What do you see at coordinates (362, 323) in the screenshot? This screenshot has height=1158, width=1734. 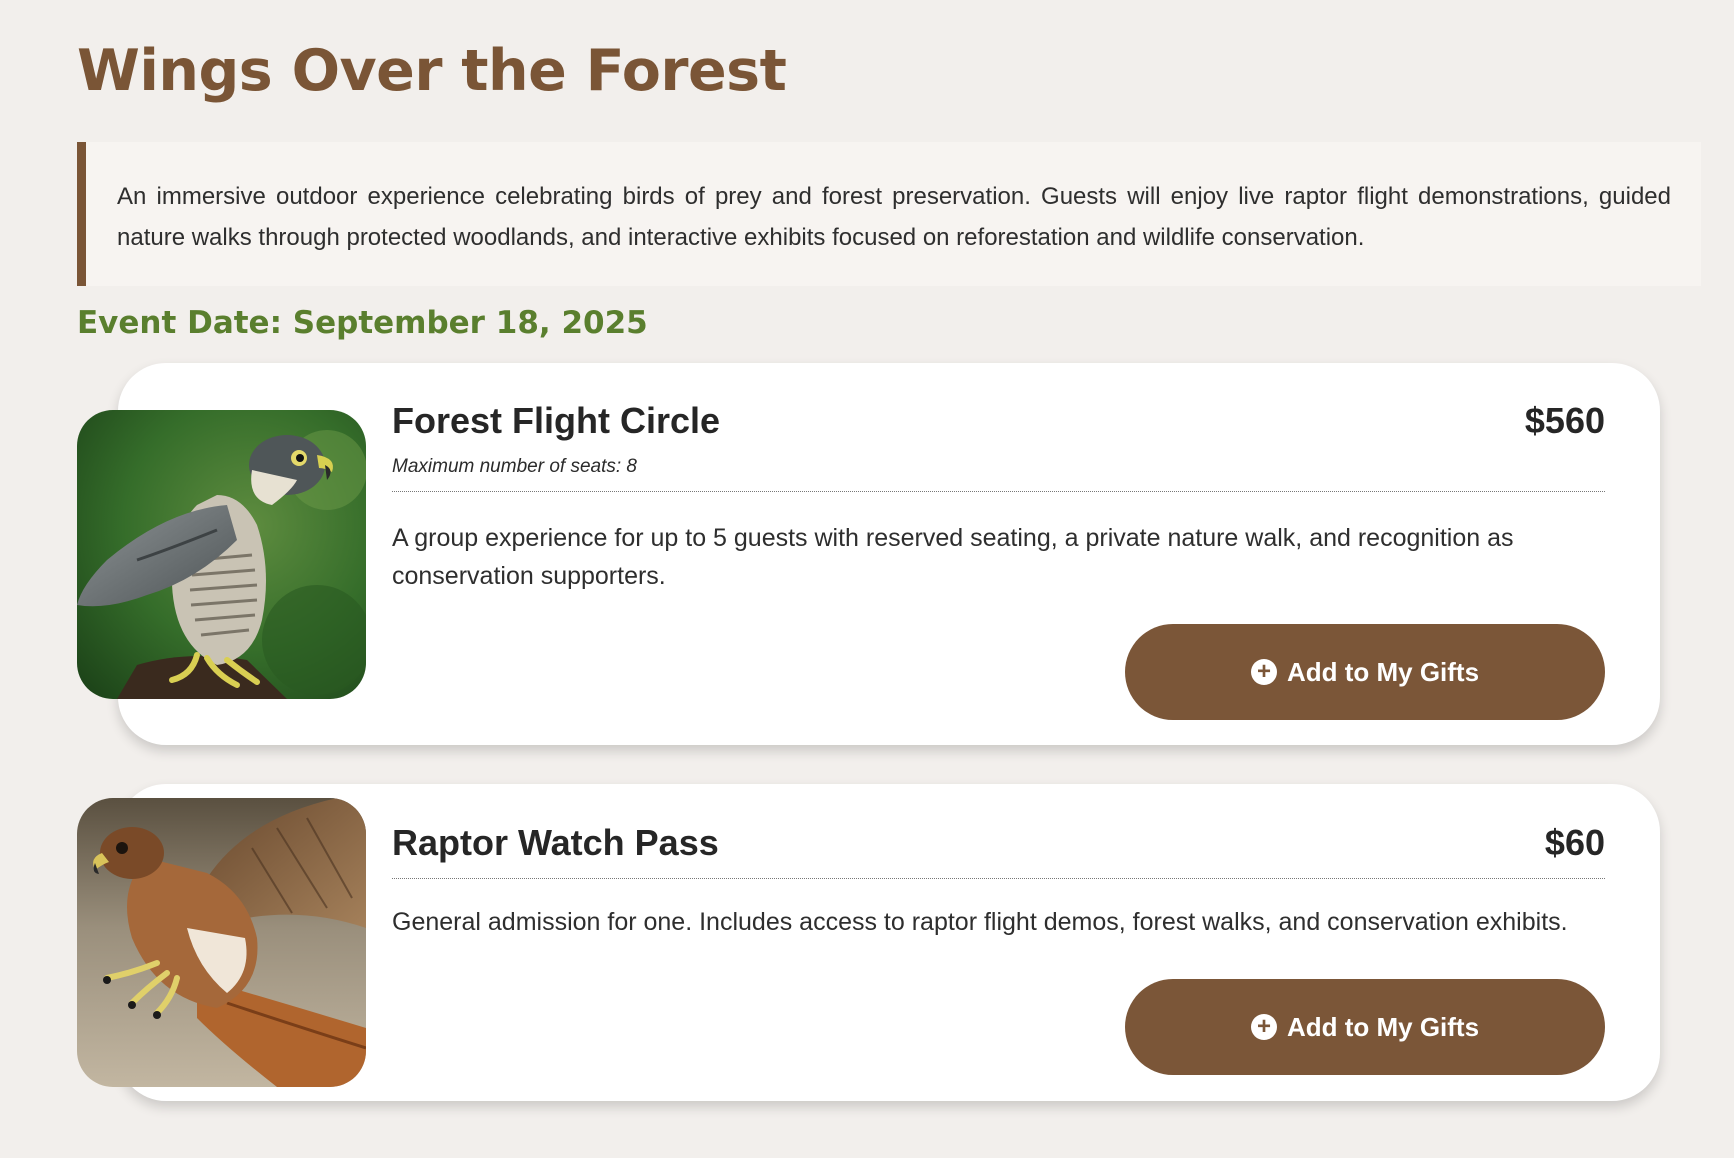 I see `event-date: Event Date: September 18, 2025` at bounding box center [362, 323].